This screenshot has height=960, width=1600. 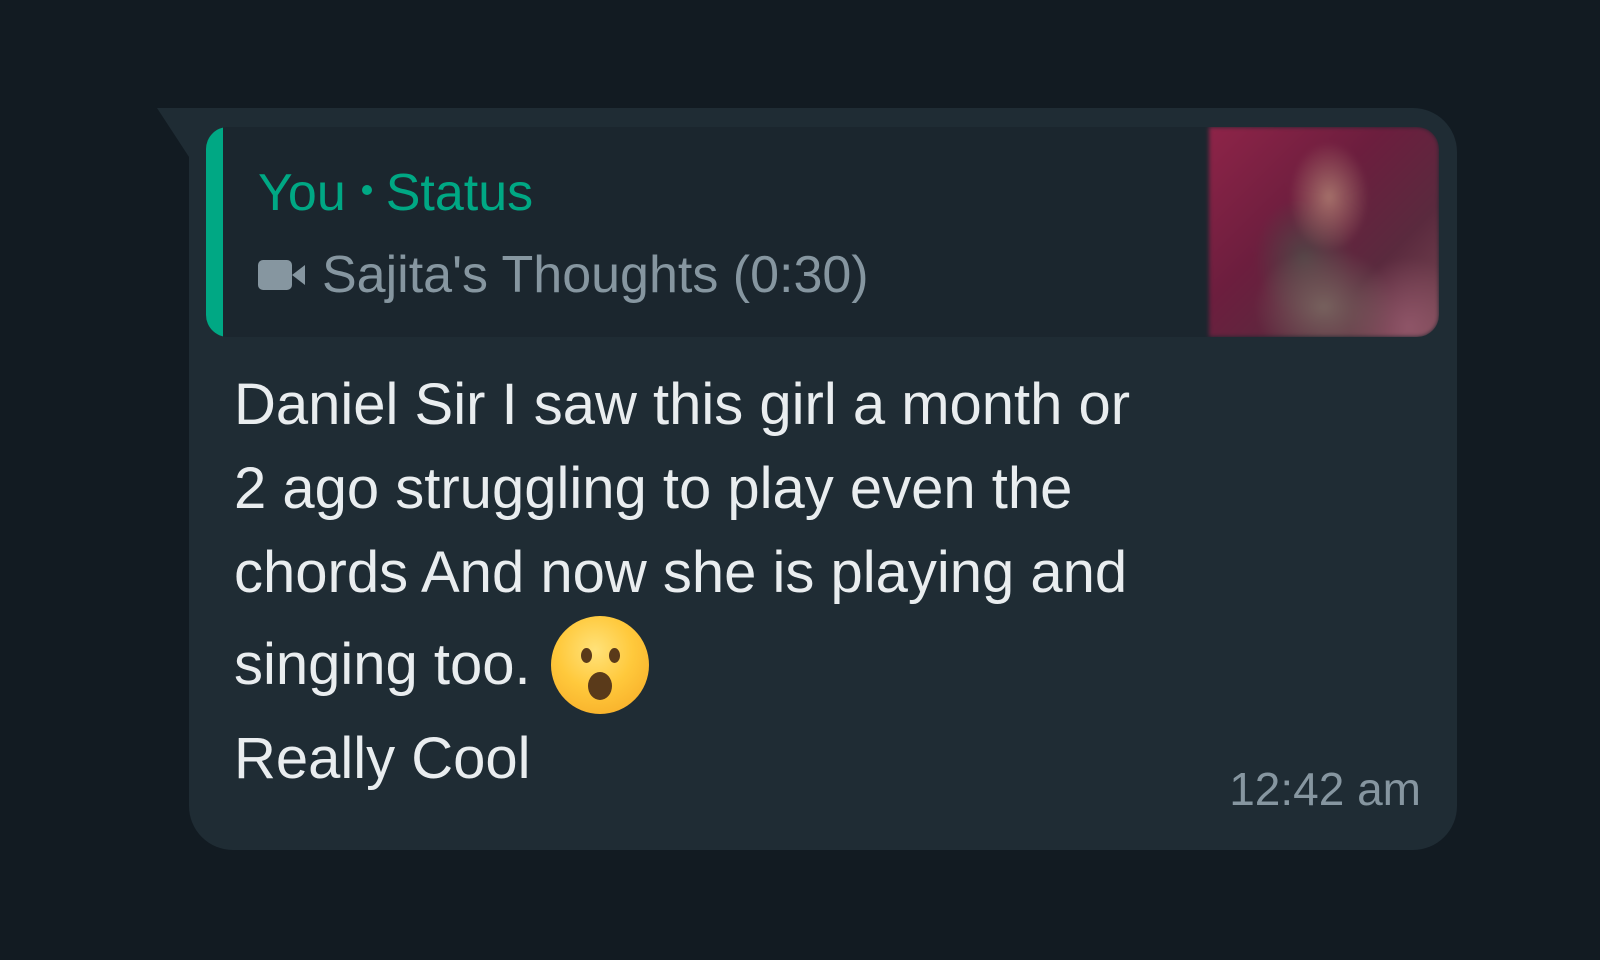 What do you see at coordinates (599, 665) in the screenshot?
I see `astonished-face-emoji` at bounding box center [599, 665].